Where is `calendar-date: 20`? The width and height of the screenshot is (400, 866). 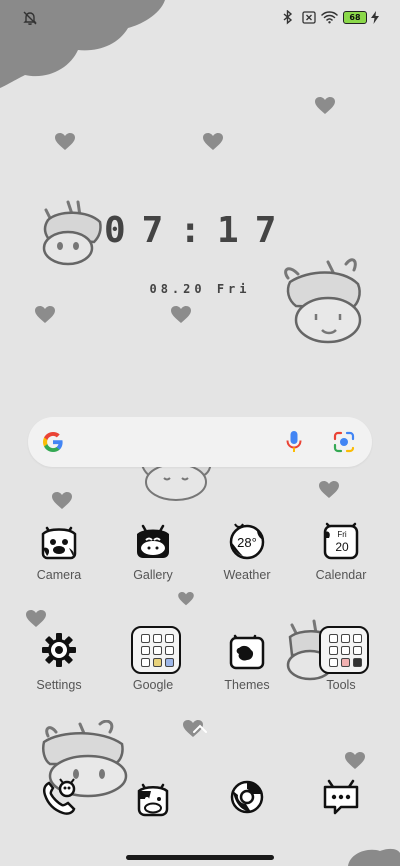
calendar-date: 20 is located at coordinates (342, 547).